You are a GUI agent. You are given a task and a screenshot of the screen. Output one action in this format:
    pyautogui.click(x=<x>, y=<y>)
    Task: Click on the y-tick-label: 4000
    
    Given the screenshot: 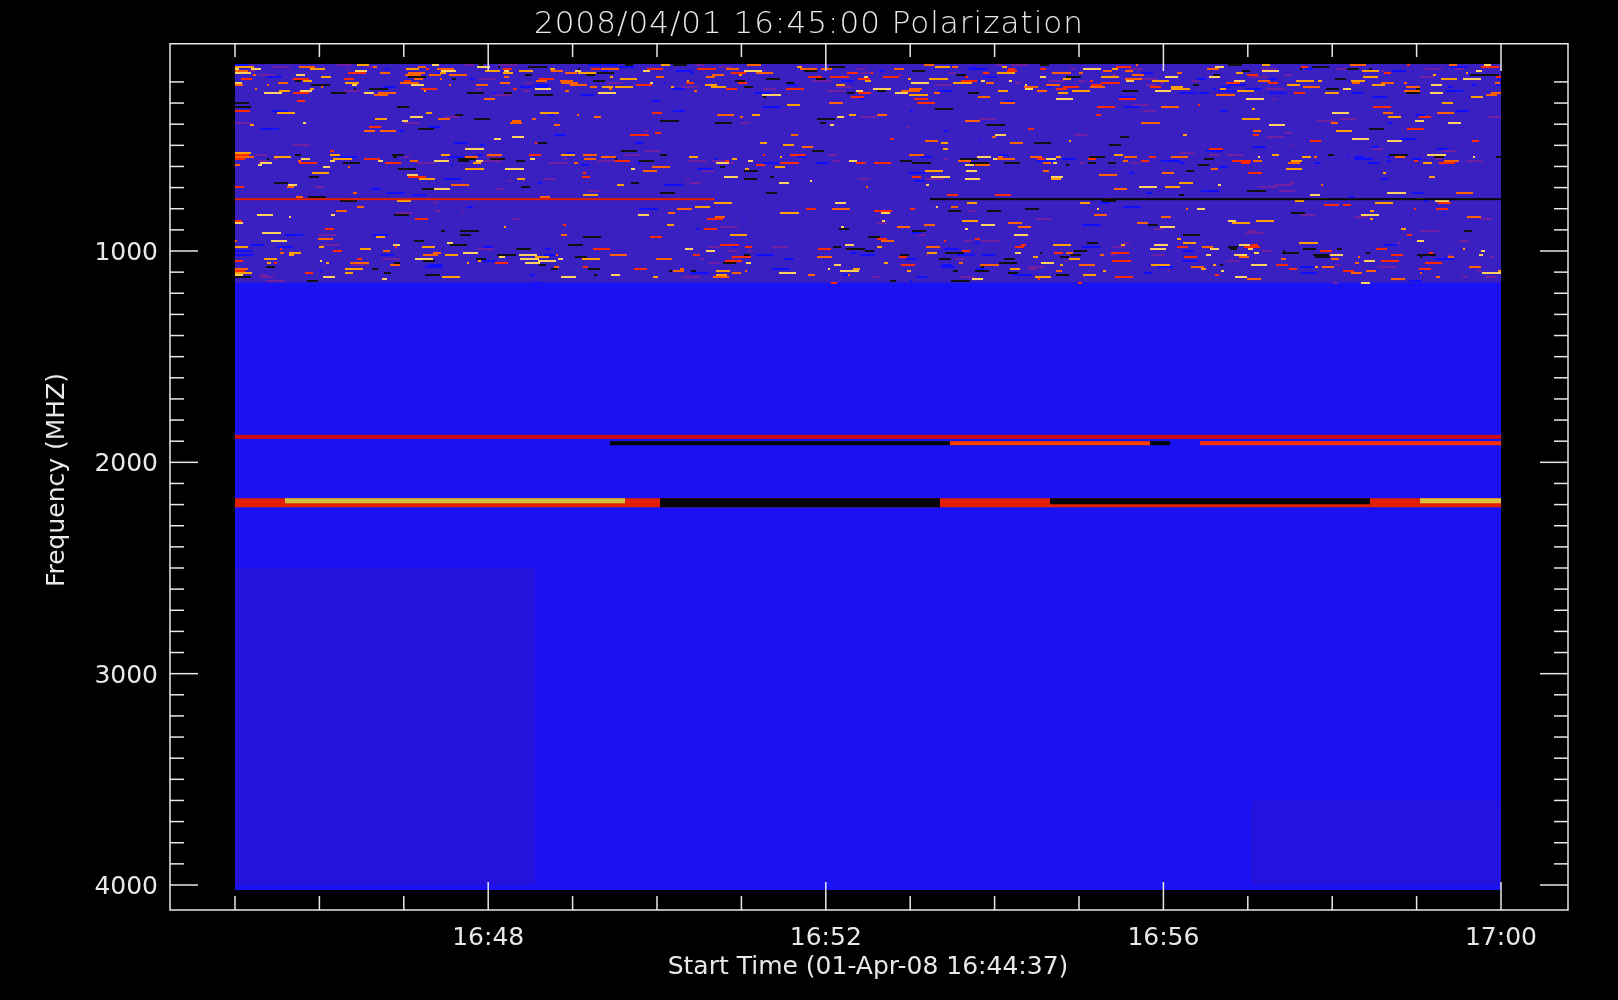 What is the action you would take?
    pyautogui.click(x=126, y=885)
    